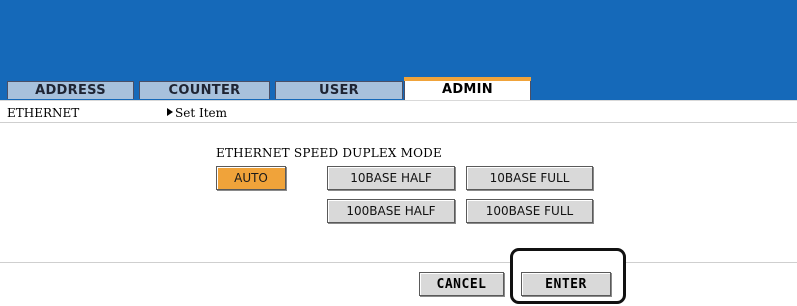 The image size is (797, 306). Describe the element at coordinates (398, 122) in the screenshot. I see `breadcrumb-divider` at that location.